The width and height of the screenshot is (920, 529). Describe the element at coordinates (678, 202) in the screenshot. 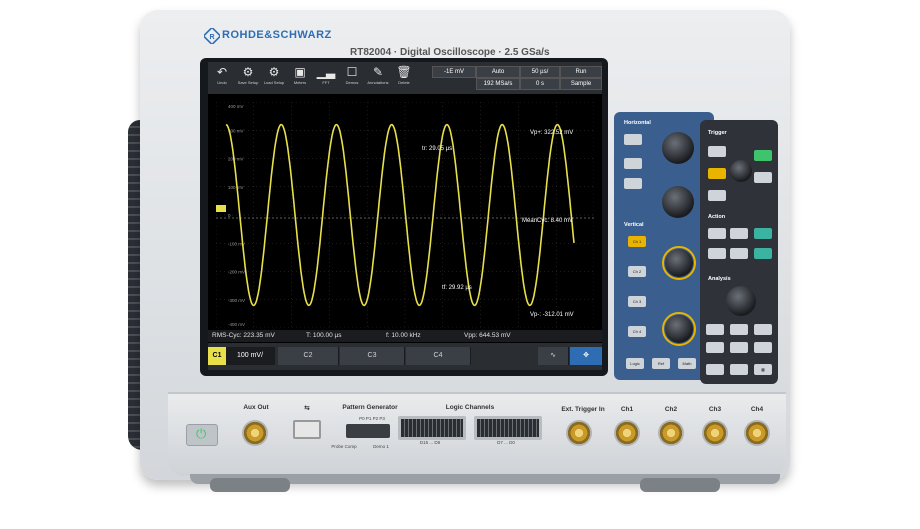

I see `horizontal-scale-knob` at that location.